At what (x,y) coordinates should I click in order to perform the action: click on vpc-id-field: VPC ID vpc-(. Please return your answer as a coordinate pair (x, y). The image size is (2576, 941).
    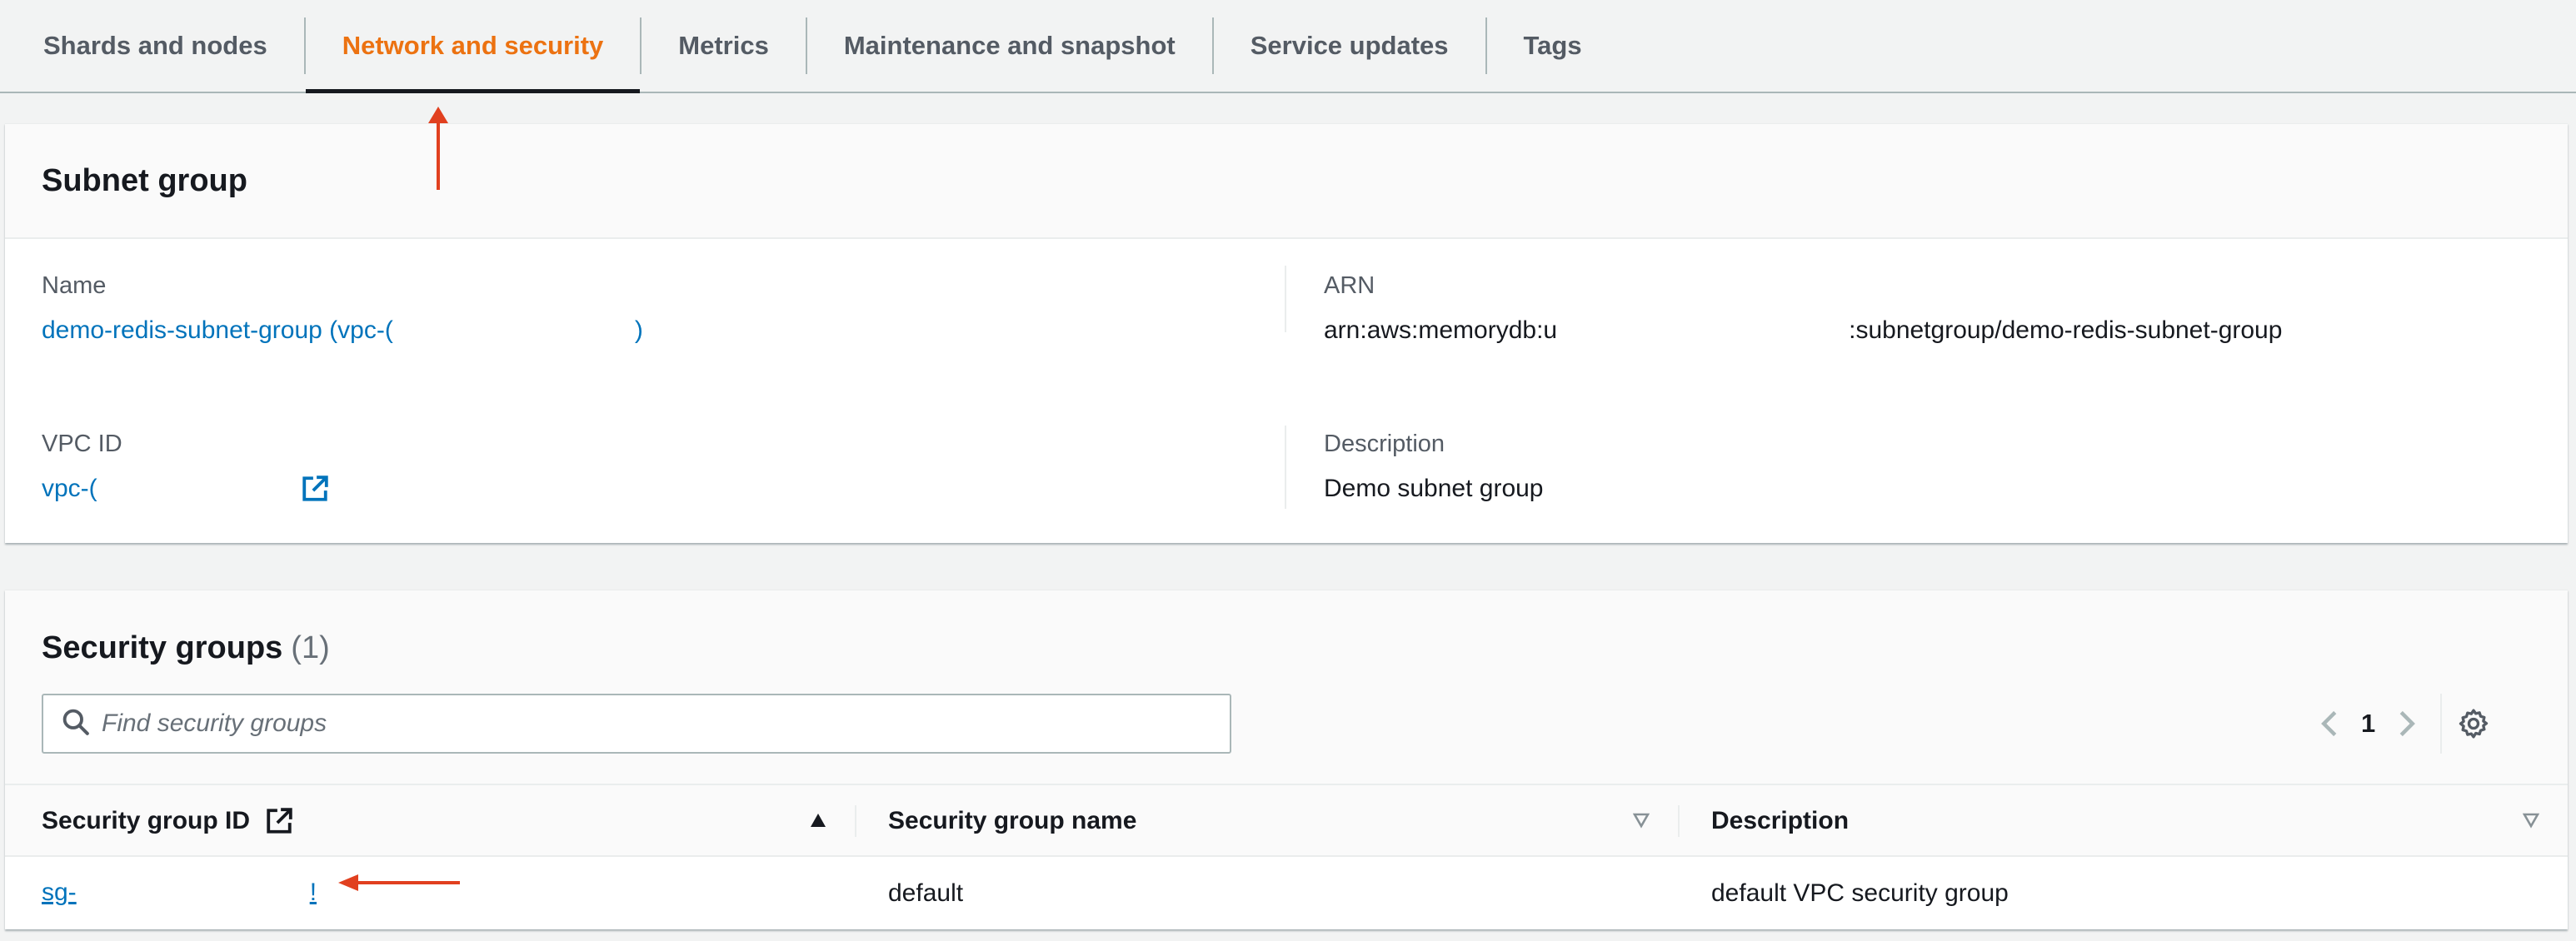
    Looking at the image, I should click on (185, 467).